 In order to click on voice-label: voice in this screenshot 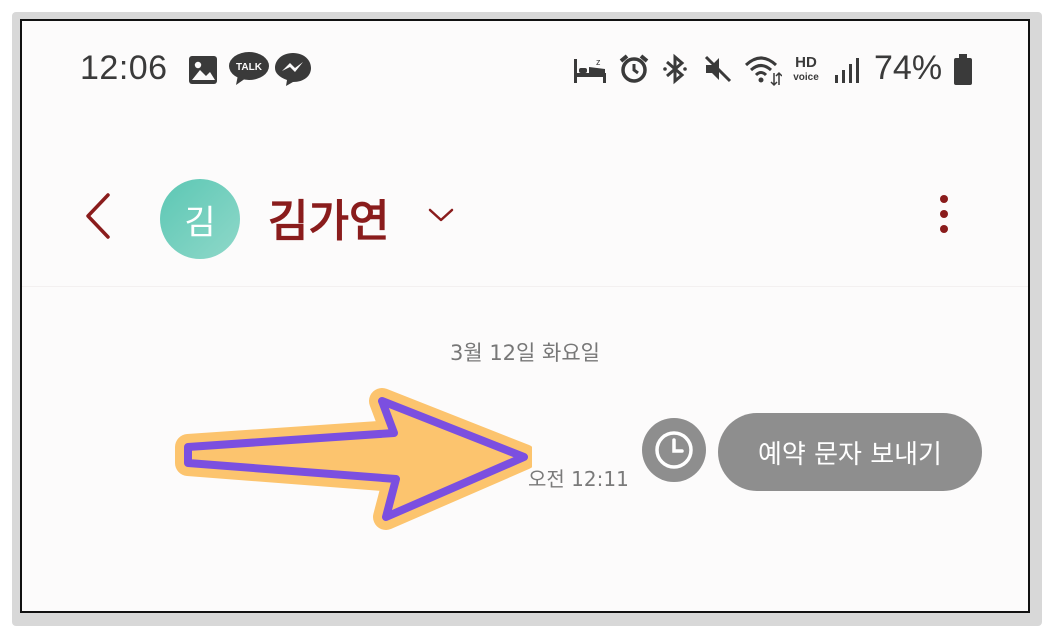, I will do `click(806, 77)`.